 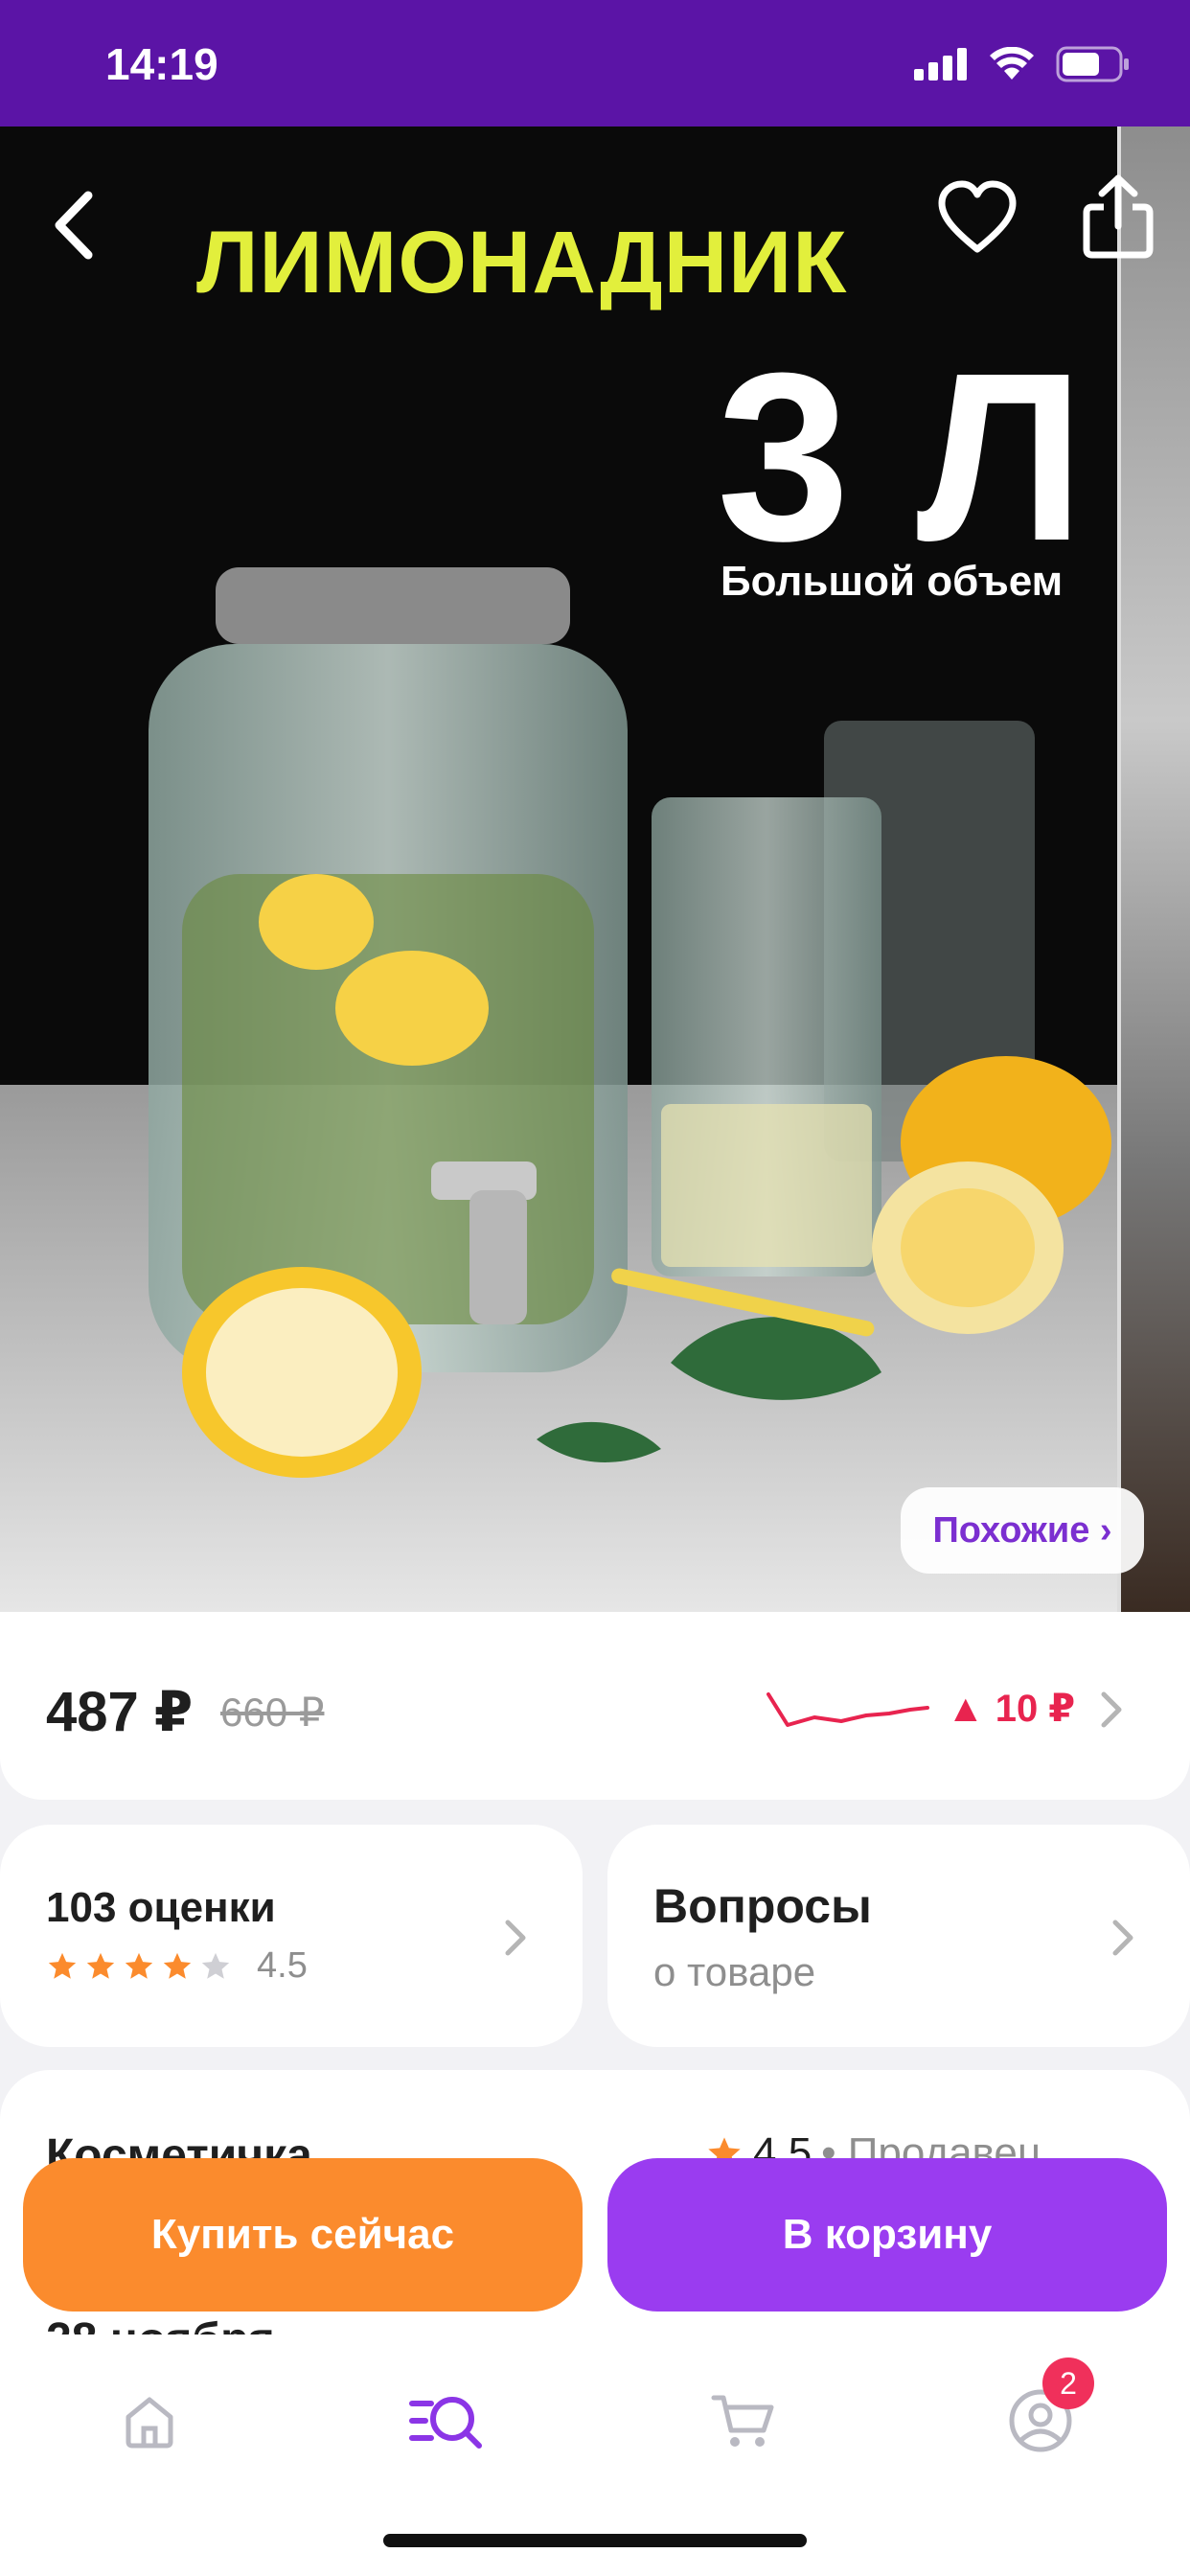 I want to click on status-time: 14:19, so click(x=162, y=64).